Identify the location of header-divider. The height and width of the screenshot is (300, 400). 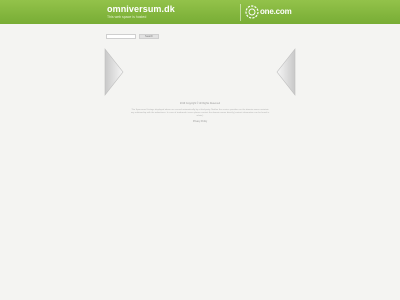
(240, 12).